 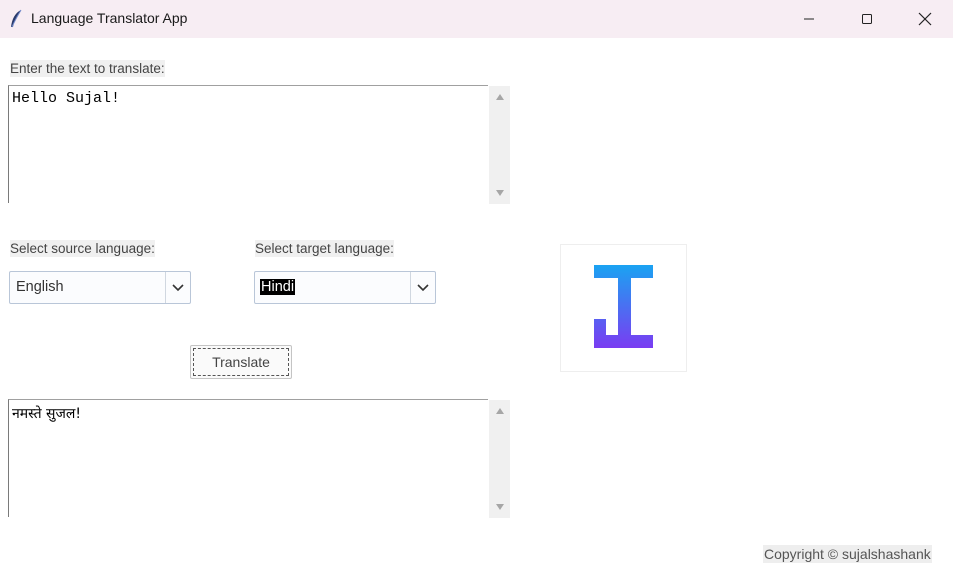 What do you see at coordinates (278, 287) in the screenshot?
I see `target-language-value: Hindi` at bounding box center [278, 287].